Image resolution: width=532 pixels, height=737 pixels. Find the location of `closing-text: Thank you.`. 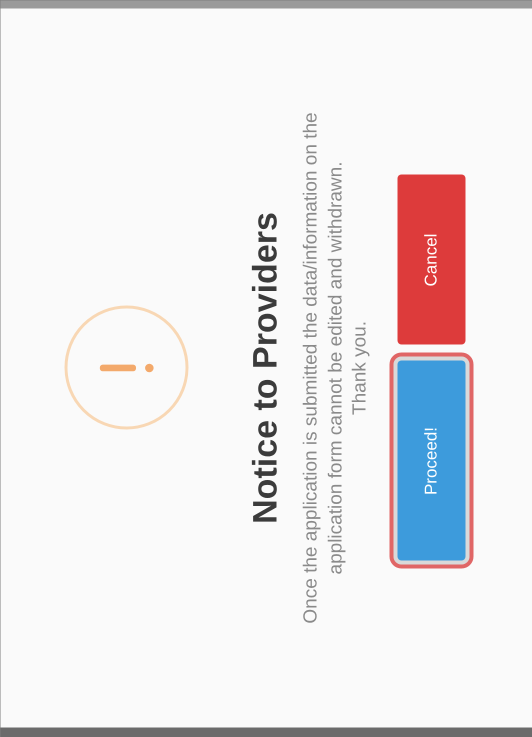

closing-text: Thank you. is located at coordinates (359, 367).